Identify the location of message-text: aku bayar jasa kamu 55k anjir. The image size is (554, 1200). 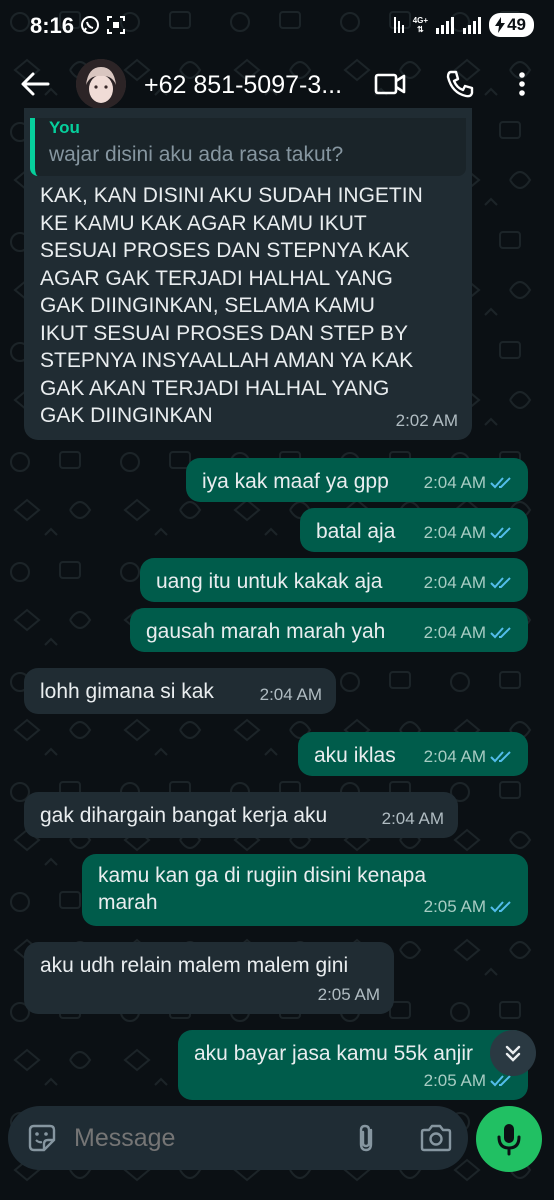
(333, 1053).